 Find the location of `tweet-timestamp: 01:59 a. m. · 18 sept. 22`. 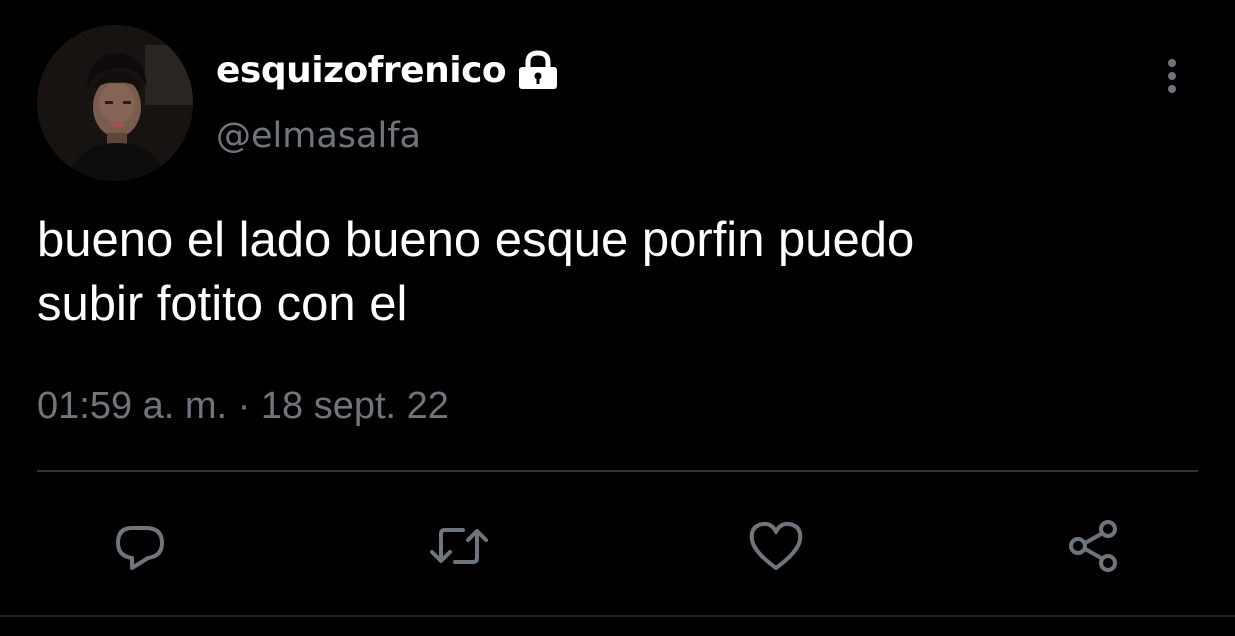

tweet-timestamp: 01:59 a. m. · 18 sept. 22 is located at coordinates (243, 406).